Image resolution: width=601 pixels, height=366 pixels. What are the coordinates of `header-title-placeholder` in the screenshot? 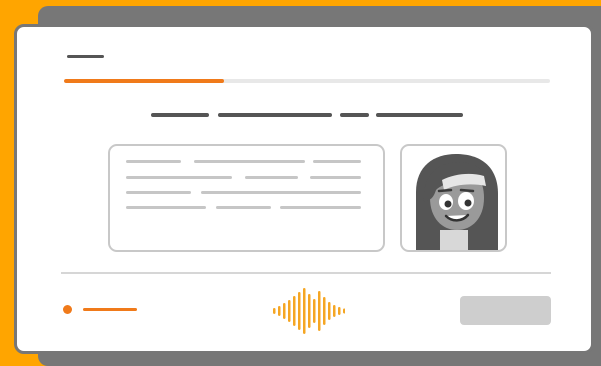 It's located at (85, 56).